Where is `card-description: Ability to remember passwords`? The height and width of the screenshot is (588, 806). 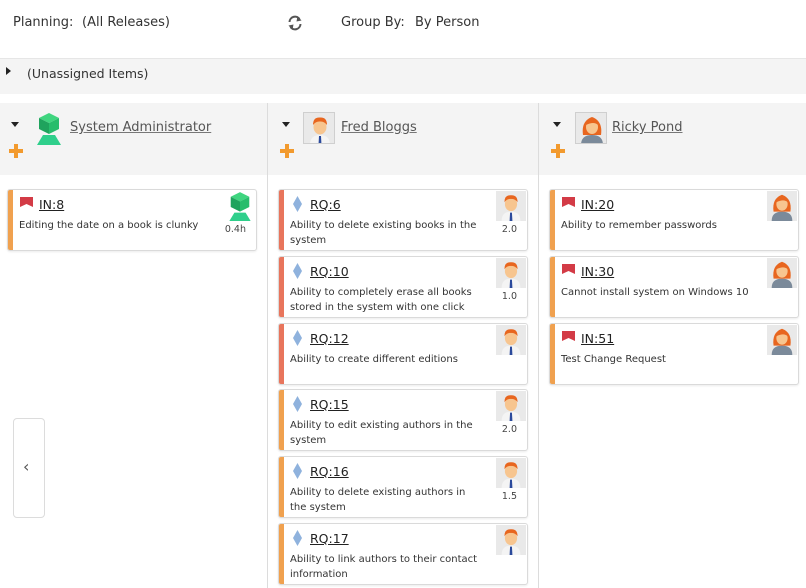 card-description: Ability to remember passwords is located at coordinates (639, 225).